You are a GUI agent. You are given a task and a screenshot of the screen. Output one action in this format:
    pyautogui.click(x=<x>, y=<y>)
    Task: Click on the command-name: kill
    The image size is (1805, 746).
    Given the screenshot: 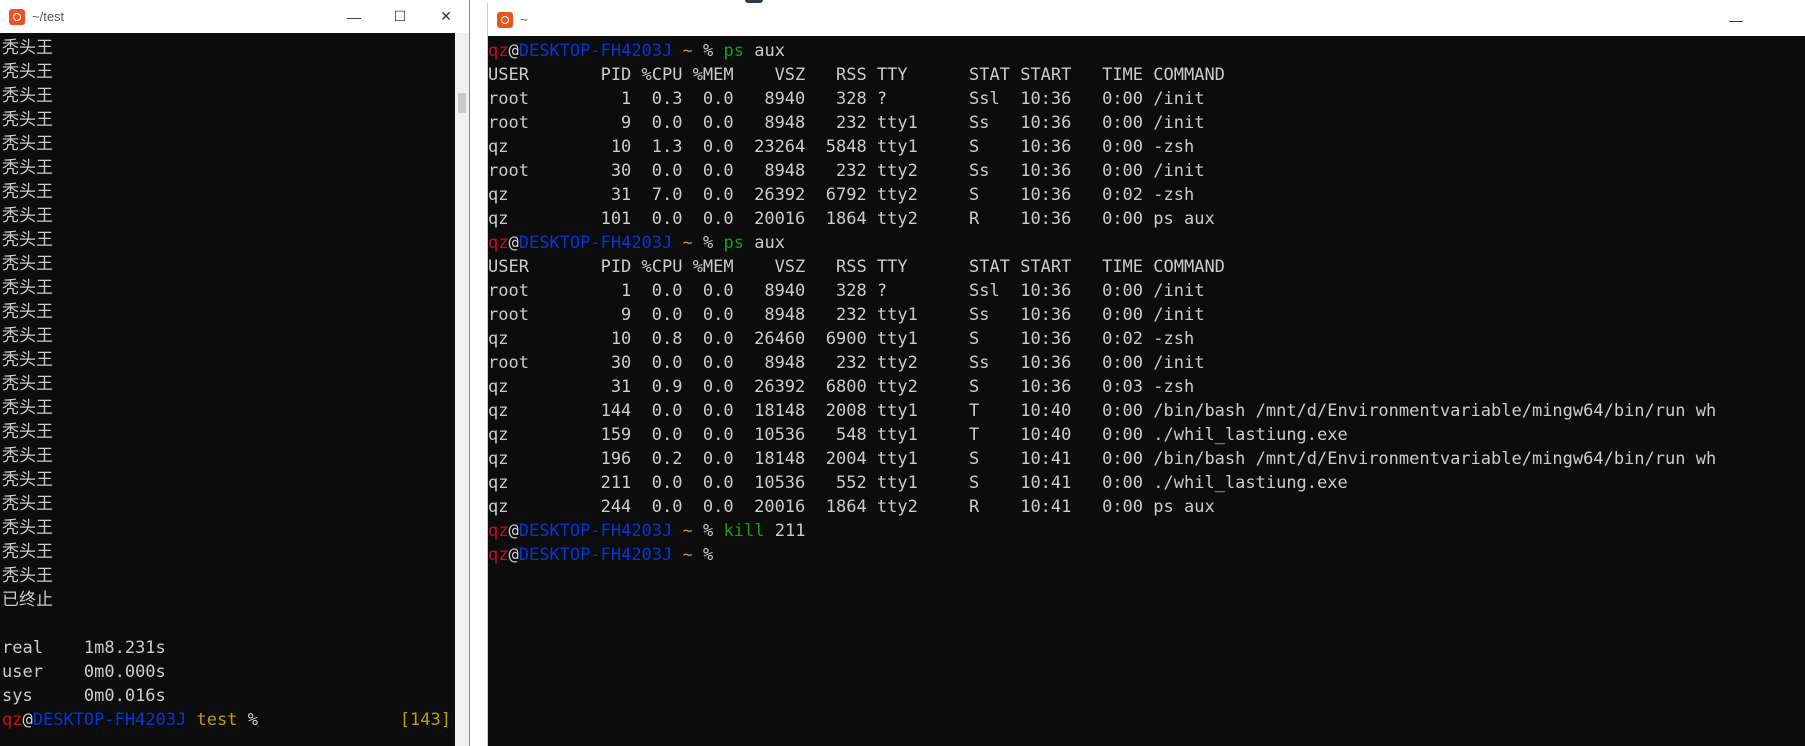 What is the action you would take?
    pyautogui.click(x=744, y=531)
    